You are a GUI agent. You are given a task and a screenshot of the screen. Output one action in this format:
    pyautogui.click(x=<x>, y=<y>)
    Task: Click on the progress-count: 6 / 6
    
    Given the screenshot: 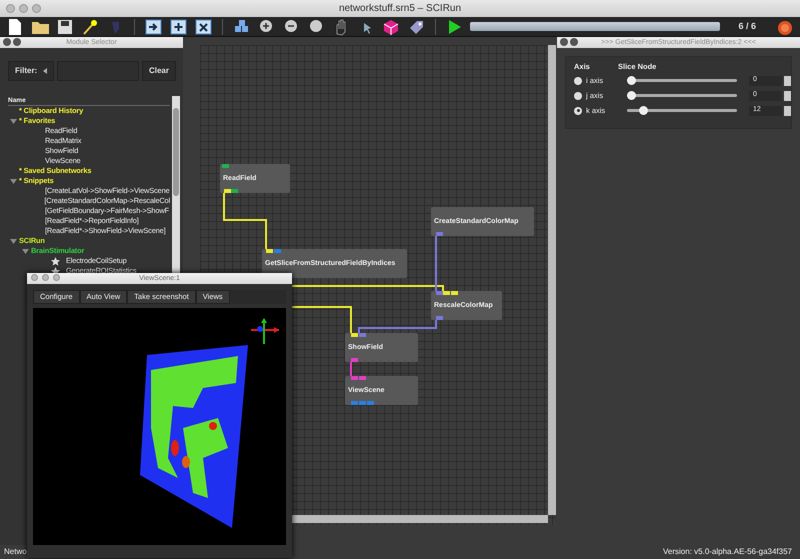 What is the action you would take?
    pyautogui.click(x=747, y=26)
    